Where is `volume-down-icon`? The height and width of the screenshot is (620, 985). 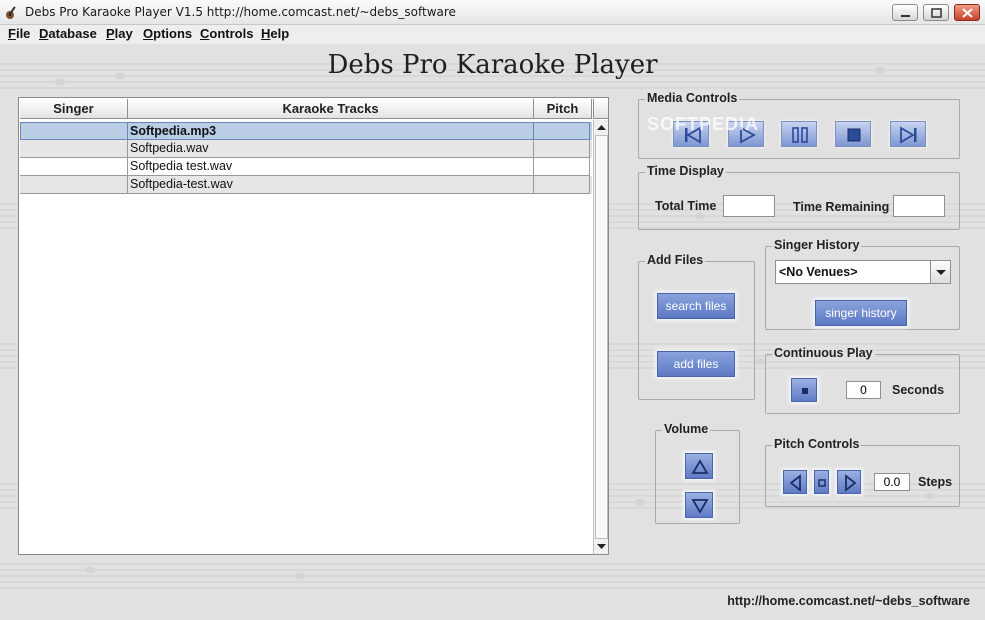 volume-down-icon is located at coordinates (700, 506).